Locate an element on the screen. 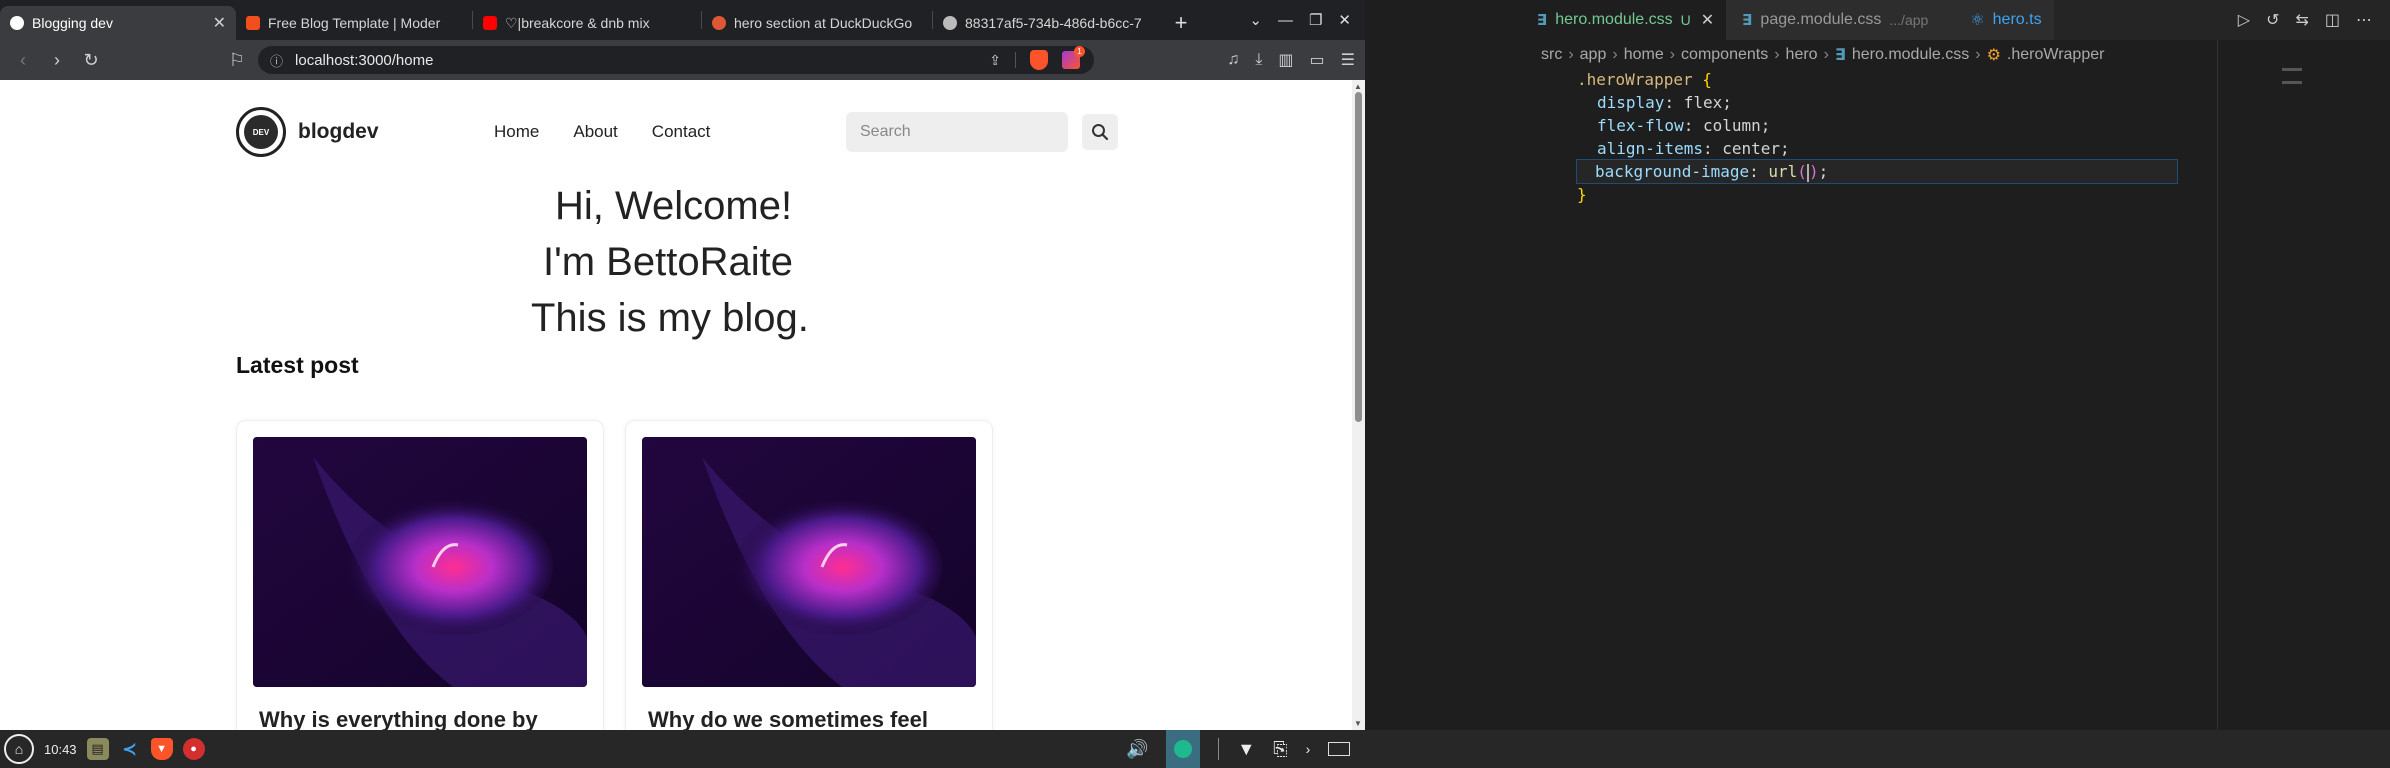  scrollbar-thumb is located at coordinates (1358, 257).